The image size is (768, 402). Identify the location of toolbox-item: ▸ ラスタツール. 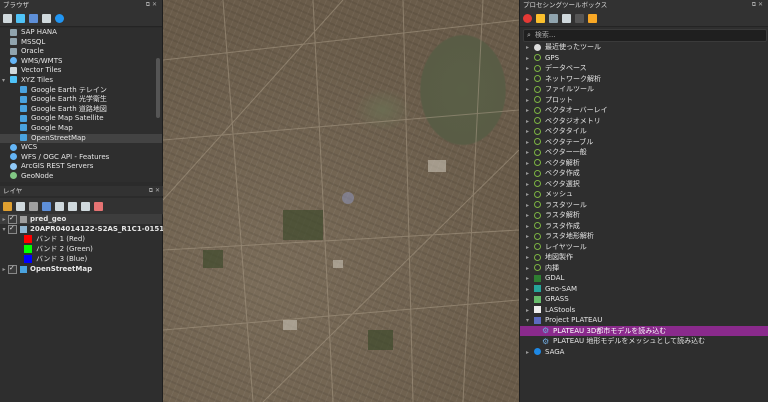
(644, 205).